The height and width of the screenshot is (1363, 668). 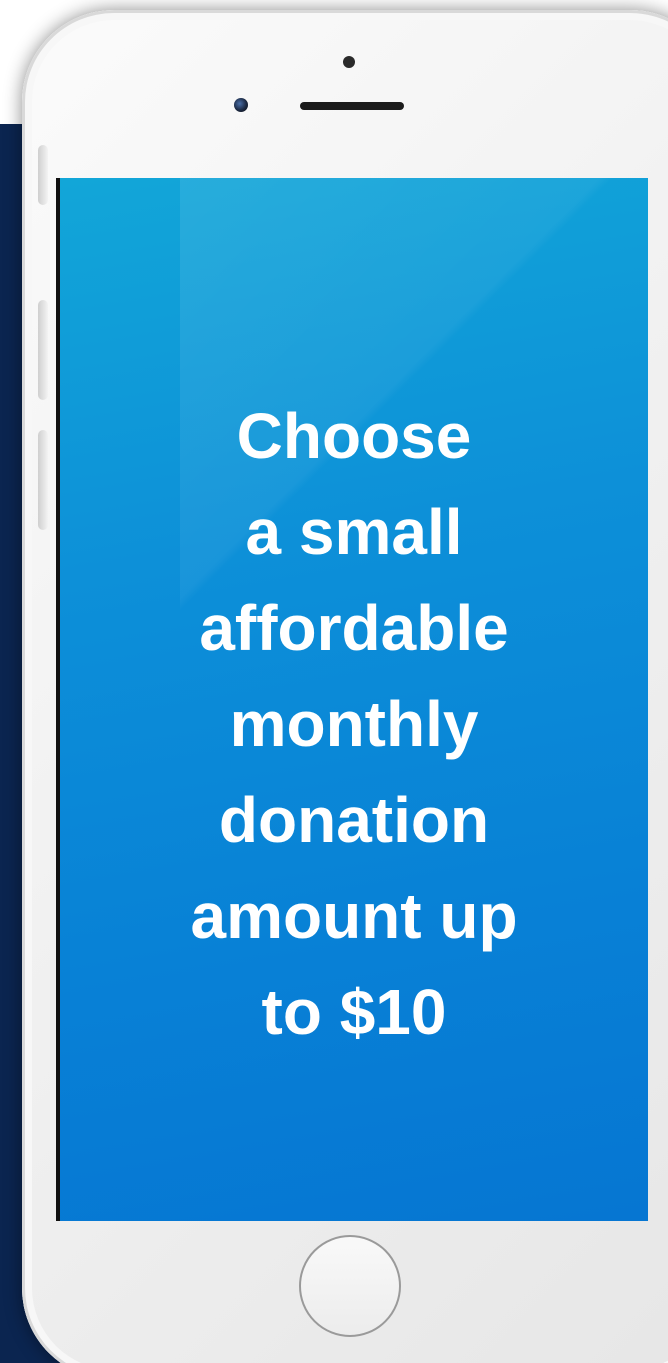 I want to click on message-line: monthly, so click(x=354, y=724).